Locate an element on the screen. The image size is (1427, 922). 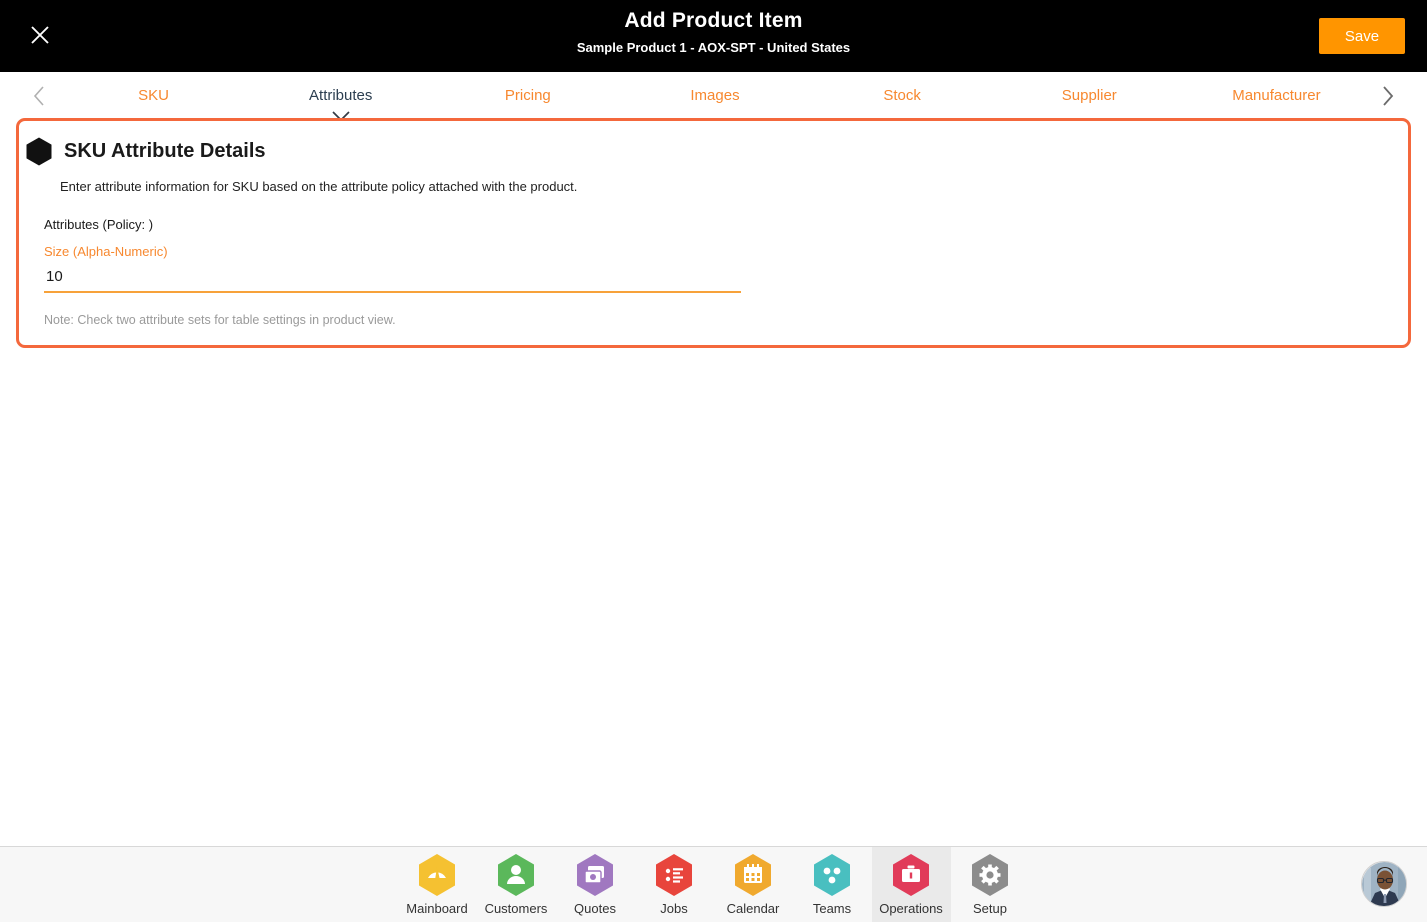
card-header: SKU Attribute Details is located at coordinates (146, 151).